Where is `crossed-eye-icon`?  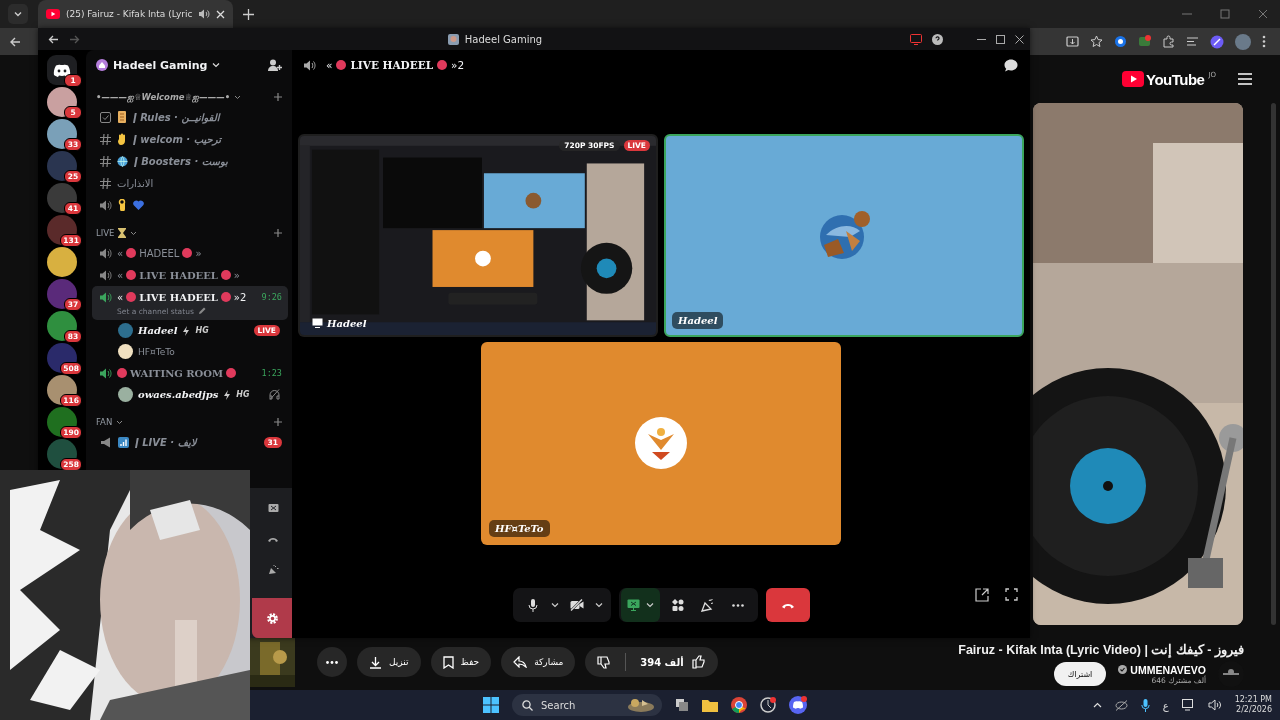
crossed-eye-icon is located at coordinates (1121, 705).